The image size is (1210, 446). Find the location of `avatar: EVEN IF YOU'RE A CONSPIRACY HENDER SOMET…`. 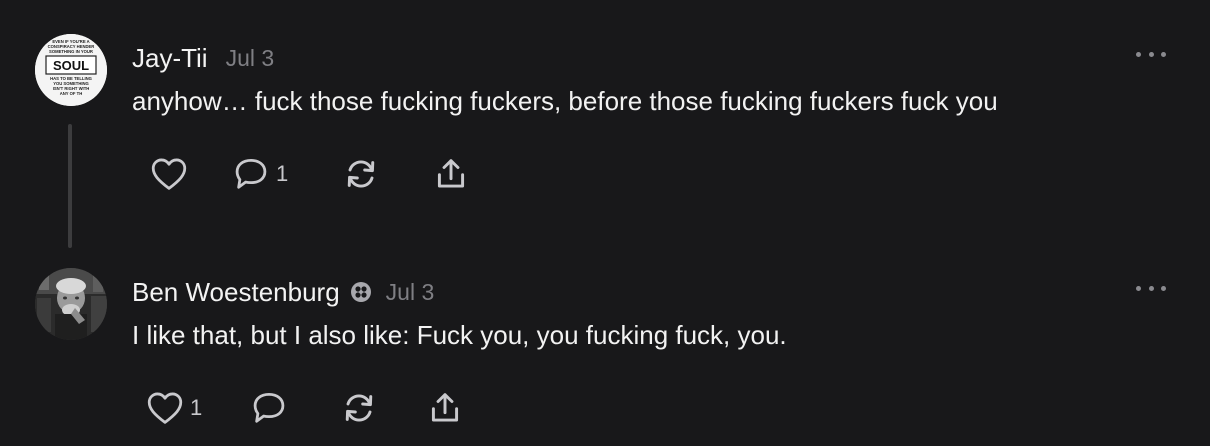

avatar: EVEN IF YOU'RE A CONSPIRACY HENDER SOMET… is located at coordinates (71, 70).